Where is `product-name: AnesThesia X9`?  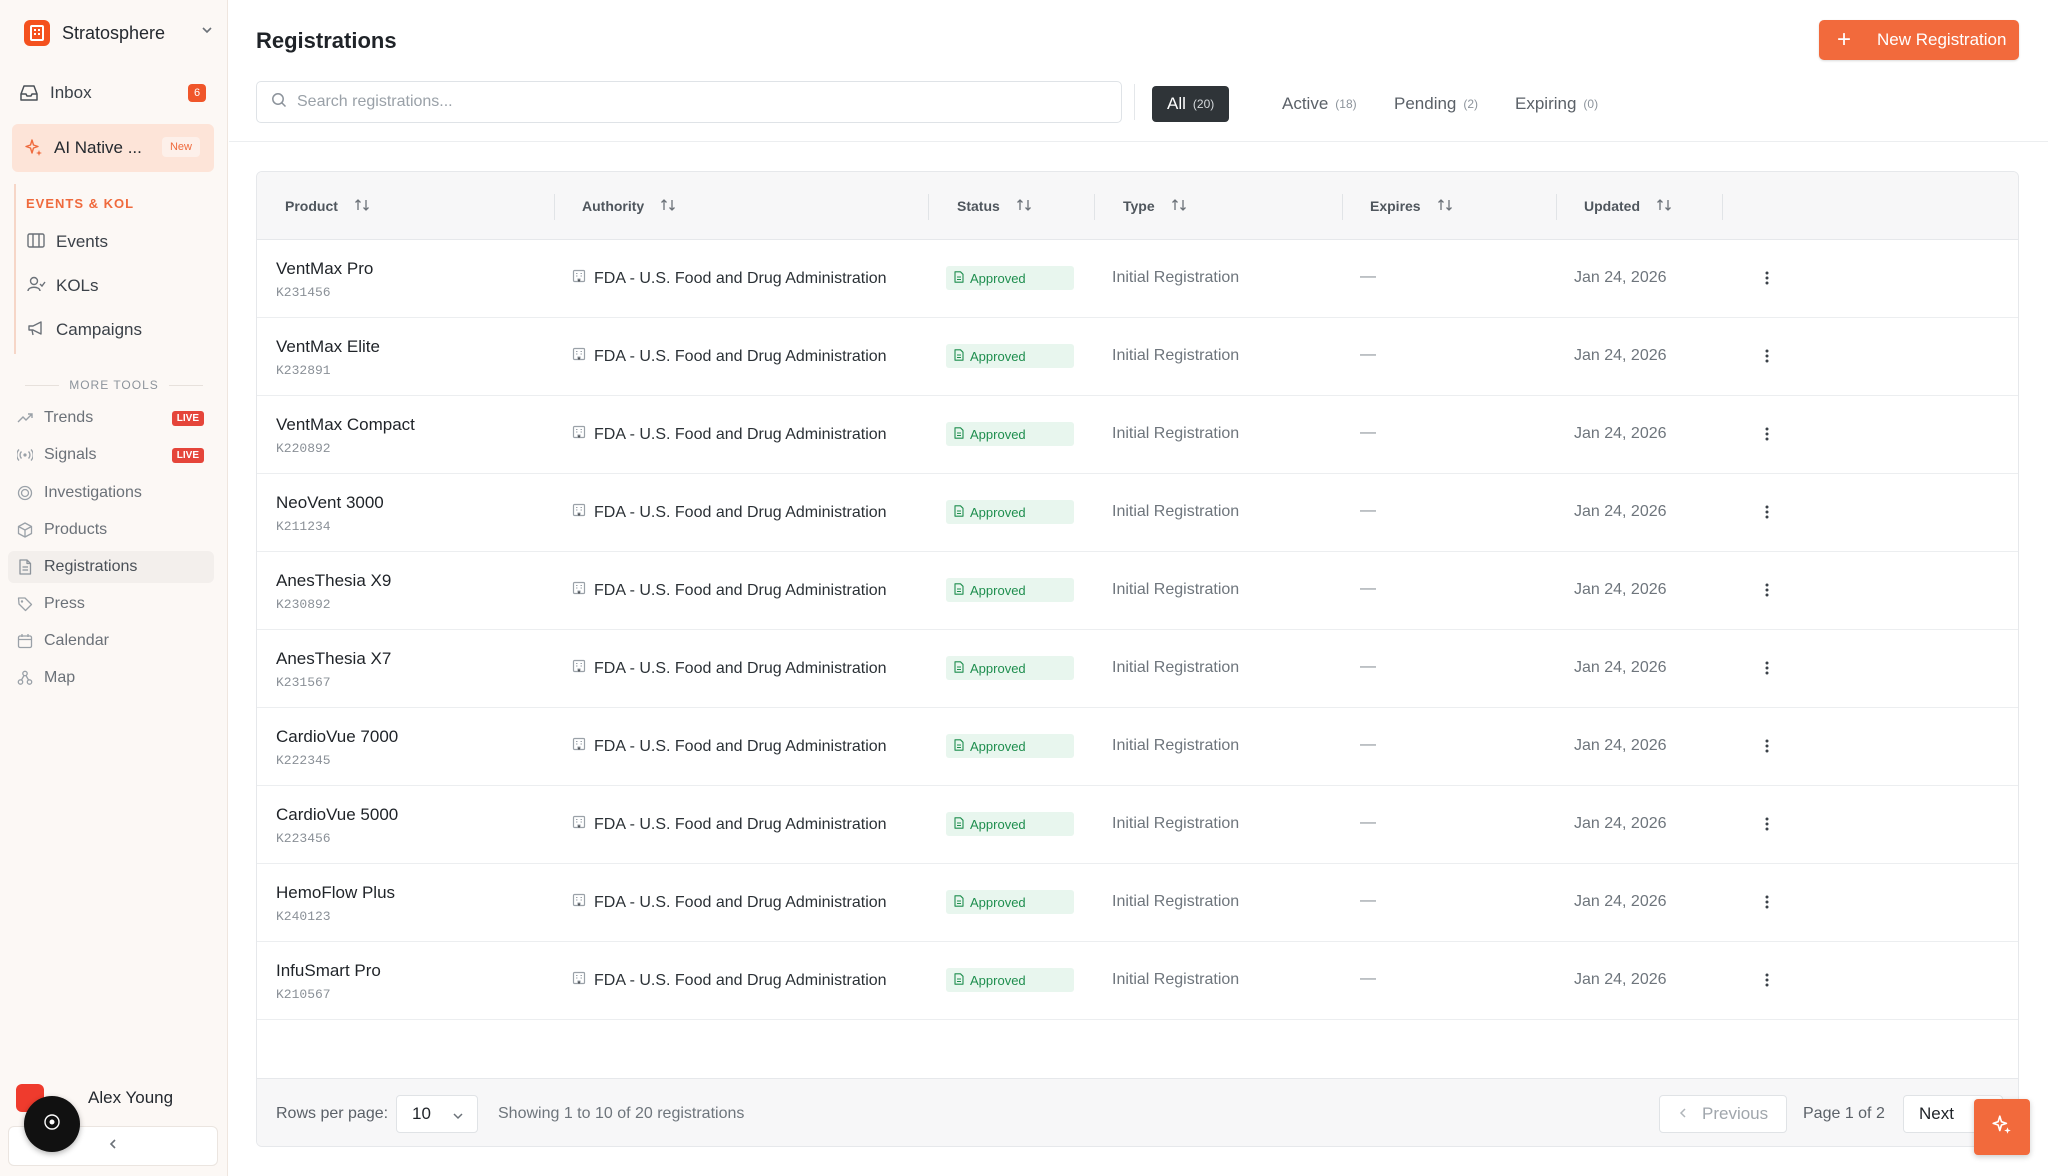
product-name: AnesThesia X9 is located at coordinates (333, 581).